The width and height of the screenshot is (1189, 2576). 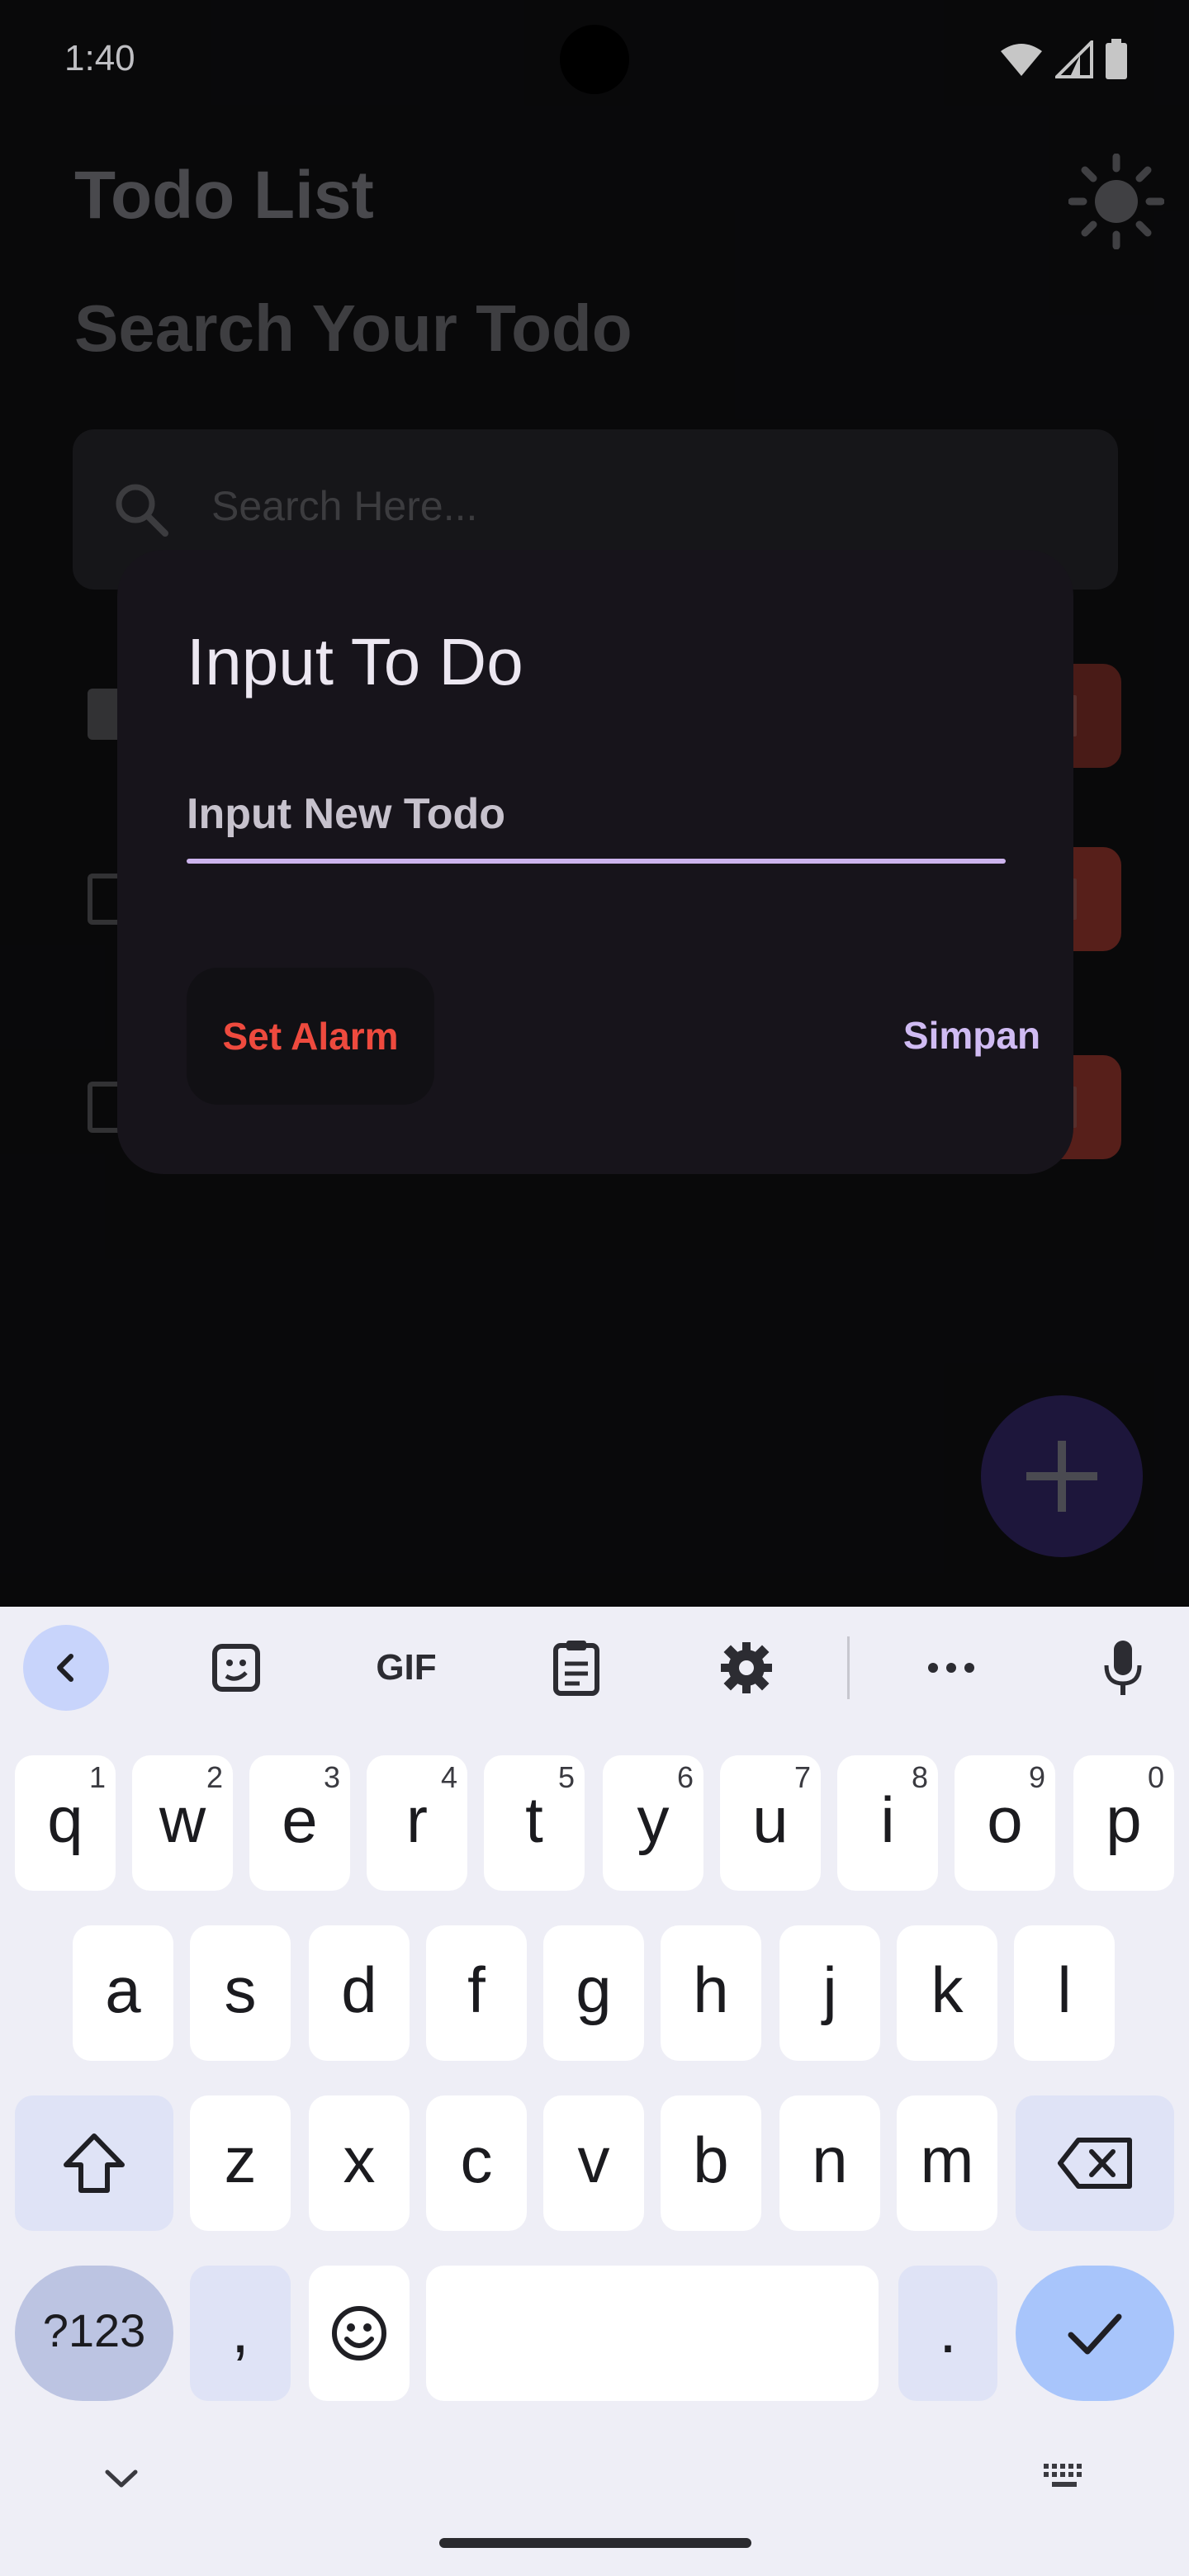 What do you see at coordinates (887, 1823) in the screenshot?
I see `key-i: i8` at bounding box center [887, 1823].